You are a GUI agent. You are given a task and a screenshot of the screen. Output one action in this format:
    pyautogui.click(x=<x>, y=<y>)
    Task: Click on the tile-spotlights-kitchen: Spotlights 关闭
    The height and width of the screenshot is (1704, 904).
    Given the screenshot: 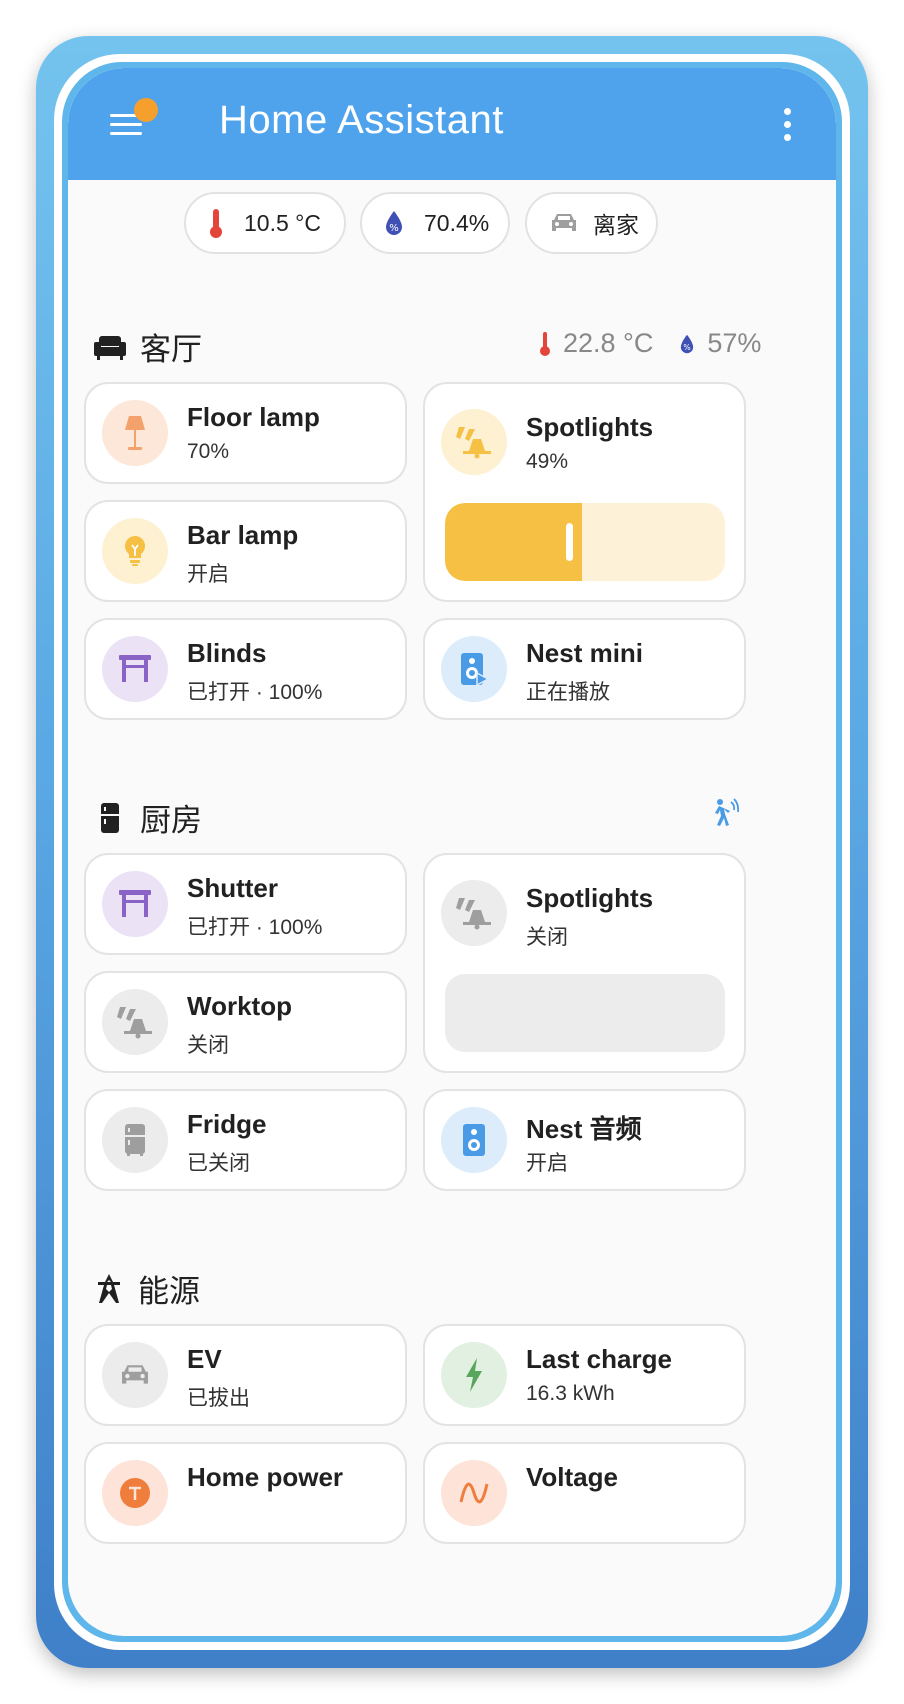 What is the action you would take?
    pyautogui.click(x=584, y=963)
    